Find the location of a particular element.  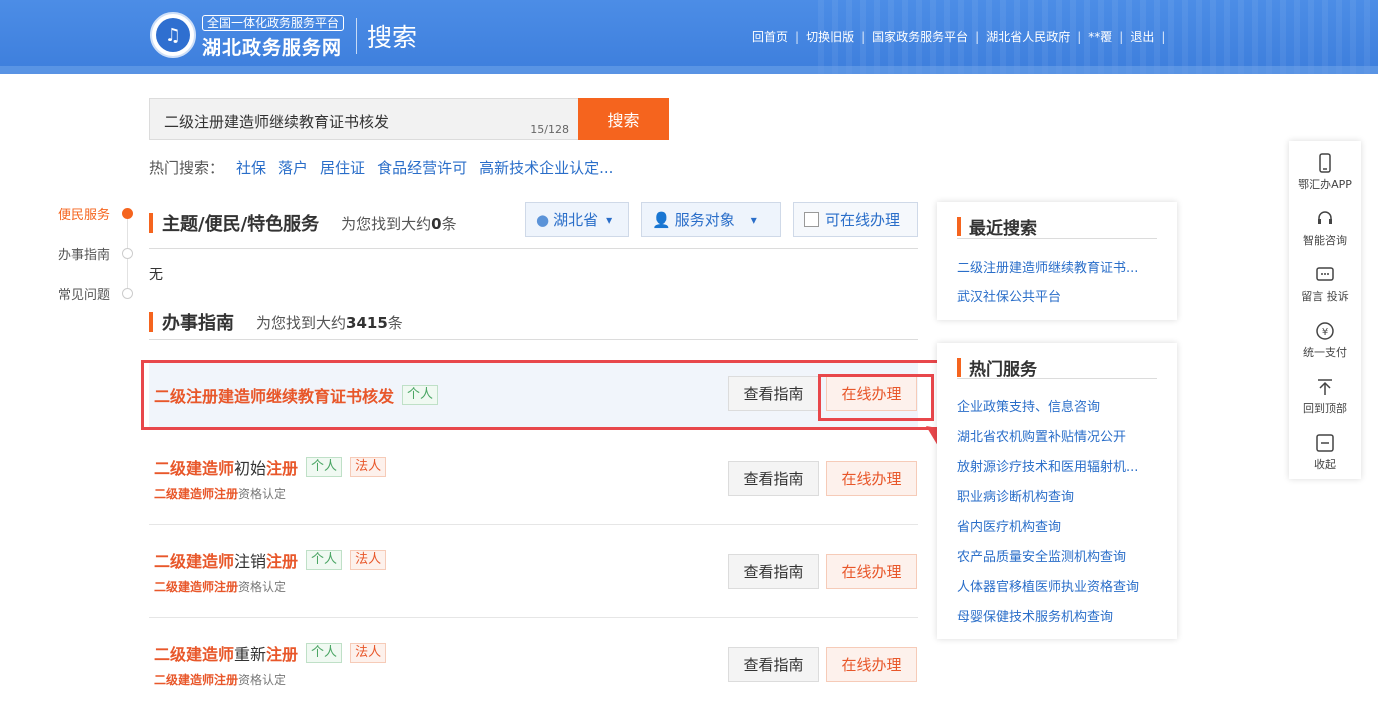

sidebar-app: 鄂汇办APP is located at coordinates (1325, 172).